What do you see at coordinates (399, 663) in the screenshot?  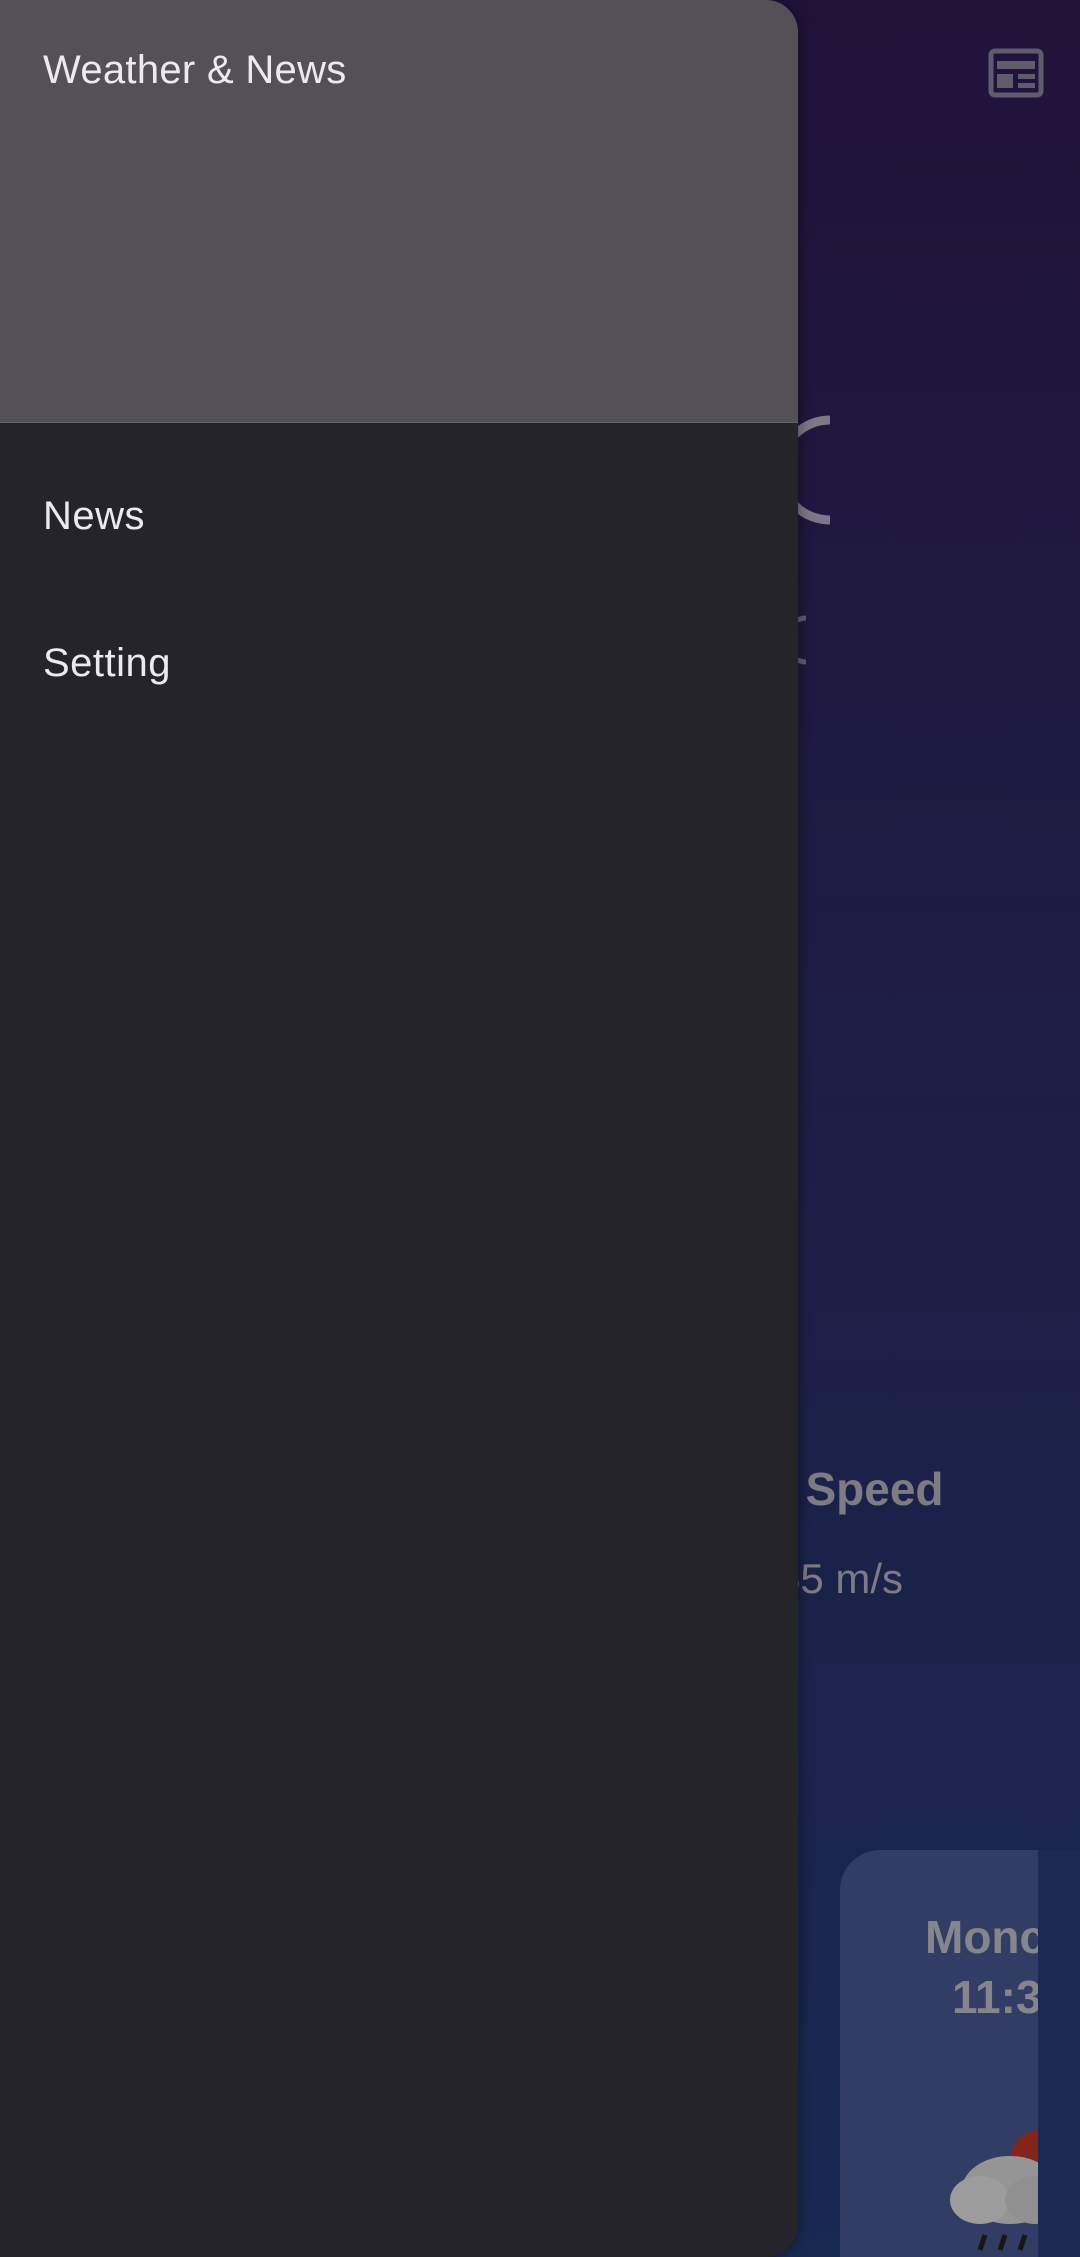 I see `drawer-item-setting: Setting` at bounding box center [399, 663].